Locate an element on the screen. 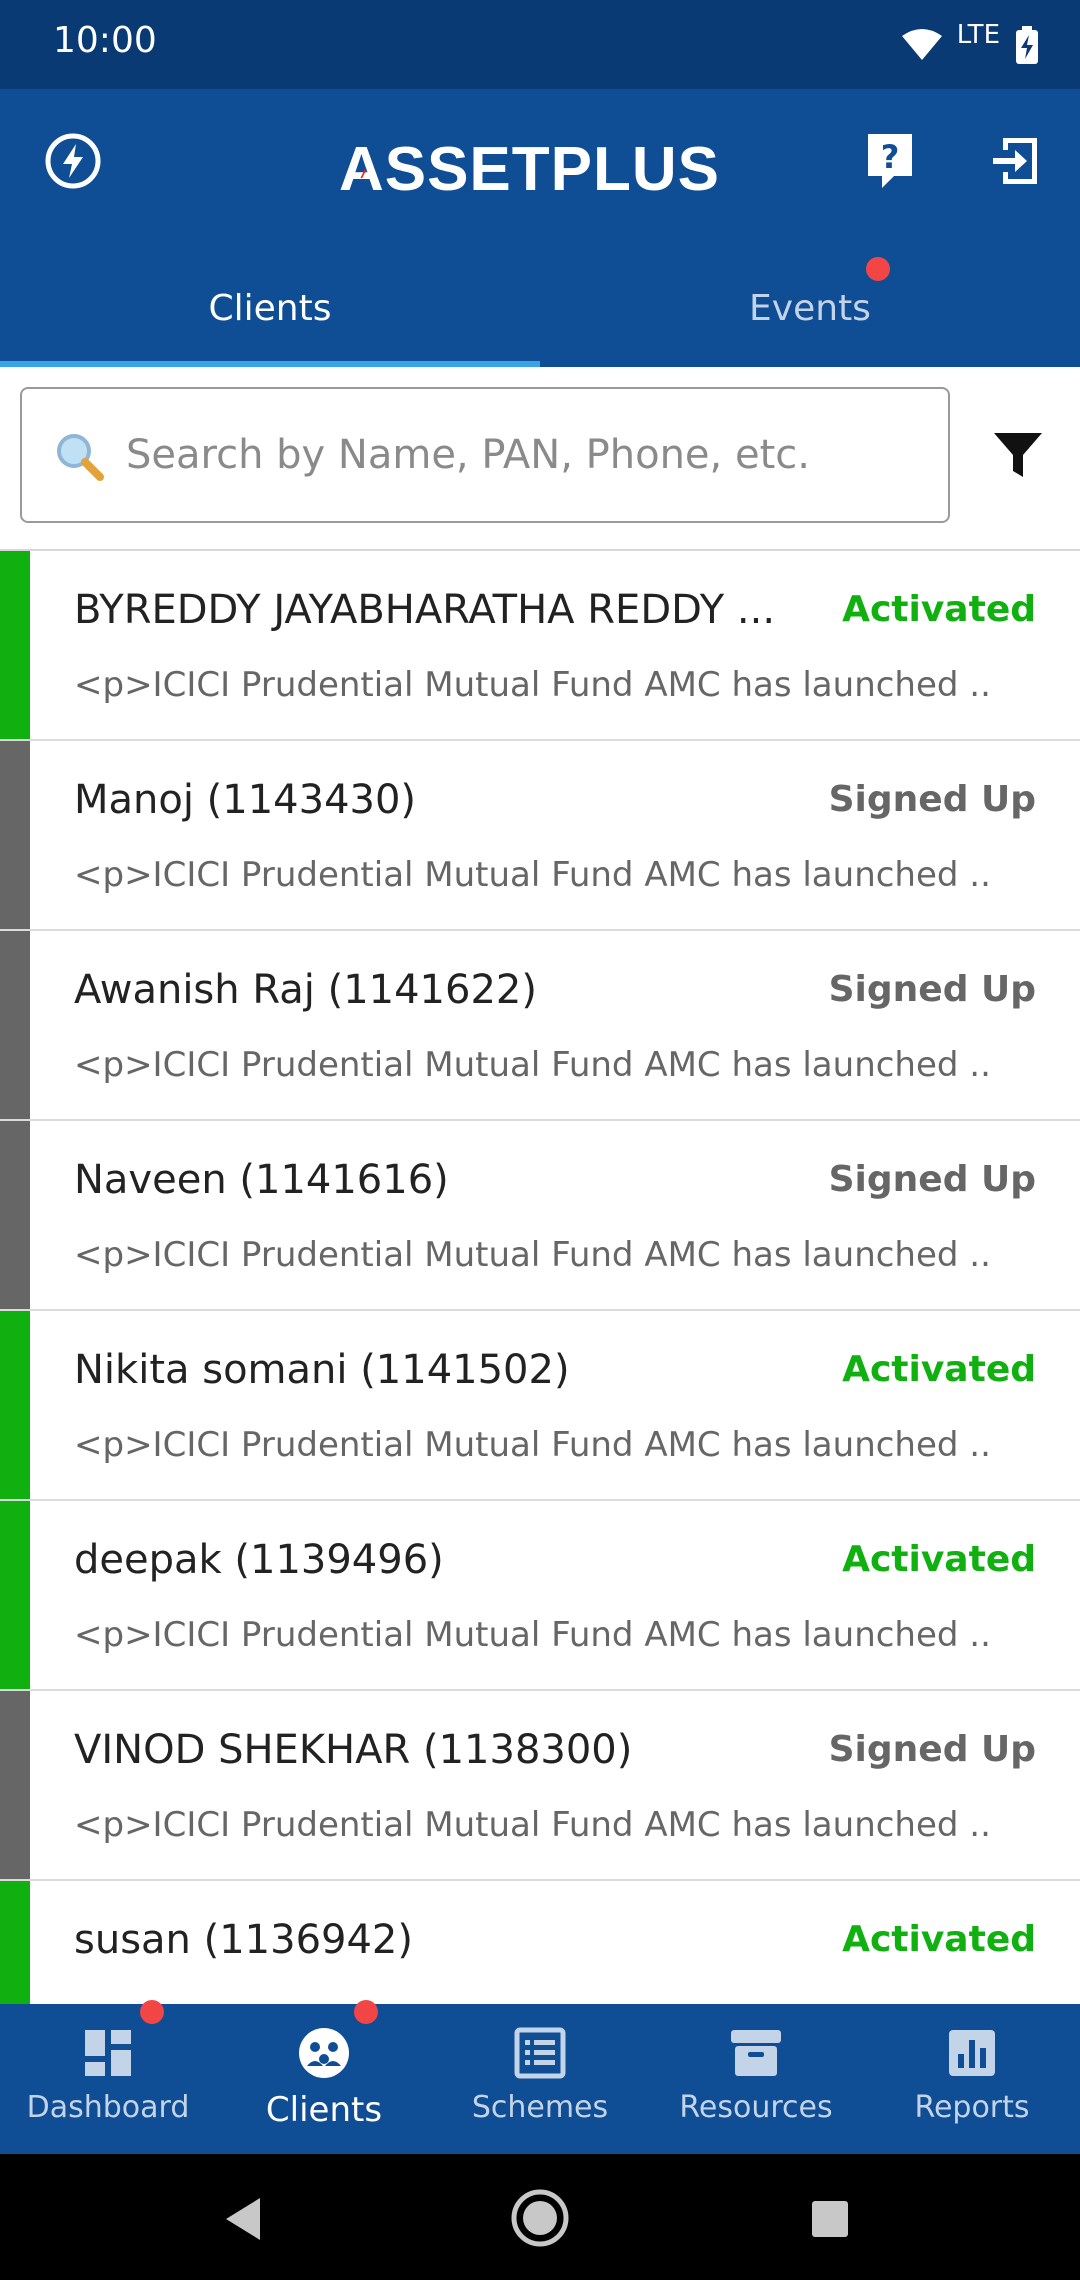  client-name: susan (1136942) is located at coordinates (243, 1940).